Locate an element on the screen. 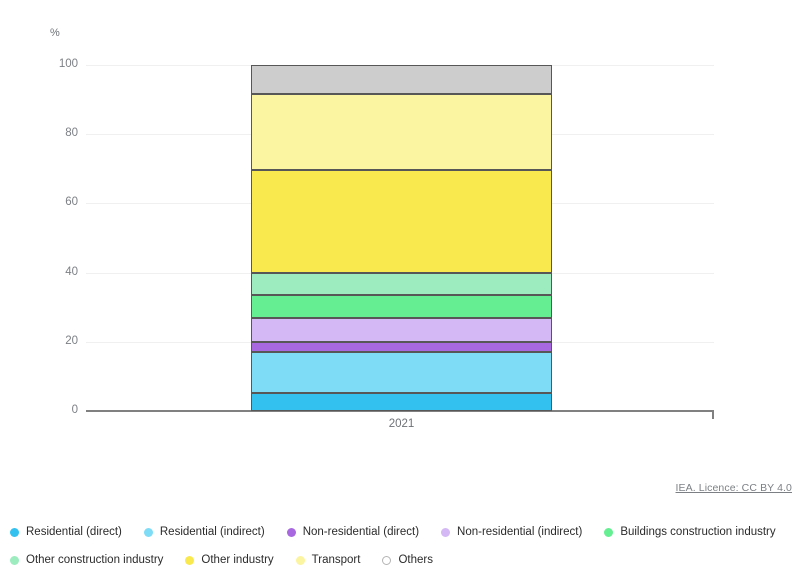  y-axis-tick-label: 100 is located at coordinates (68, 64).